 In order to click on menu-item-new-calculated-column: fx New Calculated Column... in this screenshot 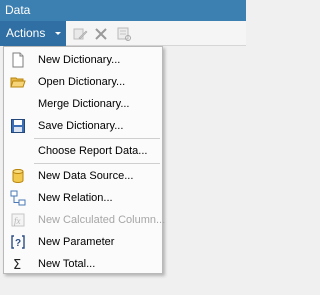, I will do `click(85, 220)`.